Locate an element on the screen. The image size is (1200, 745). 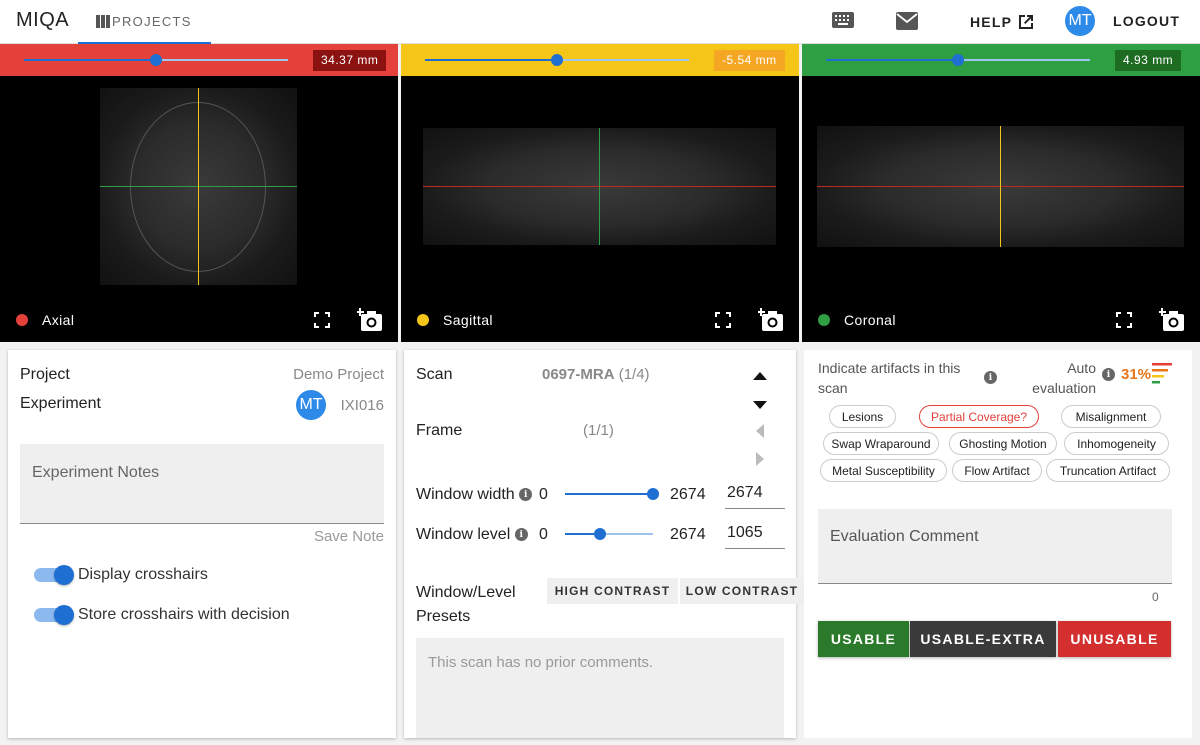
help-label: HELP is located at coordinates (991, 22).